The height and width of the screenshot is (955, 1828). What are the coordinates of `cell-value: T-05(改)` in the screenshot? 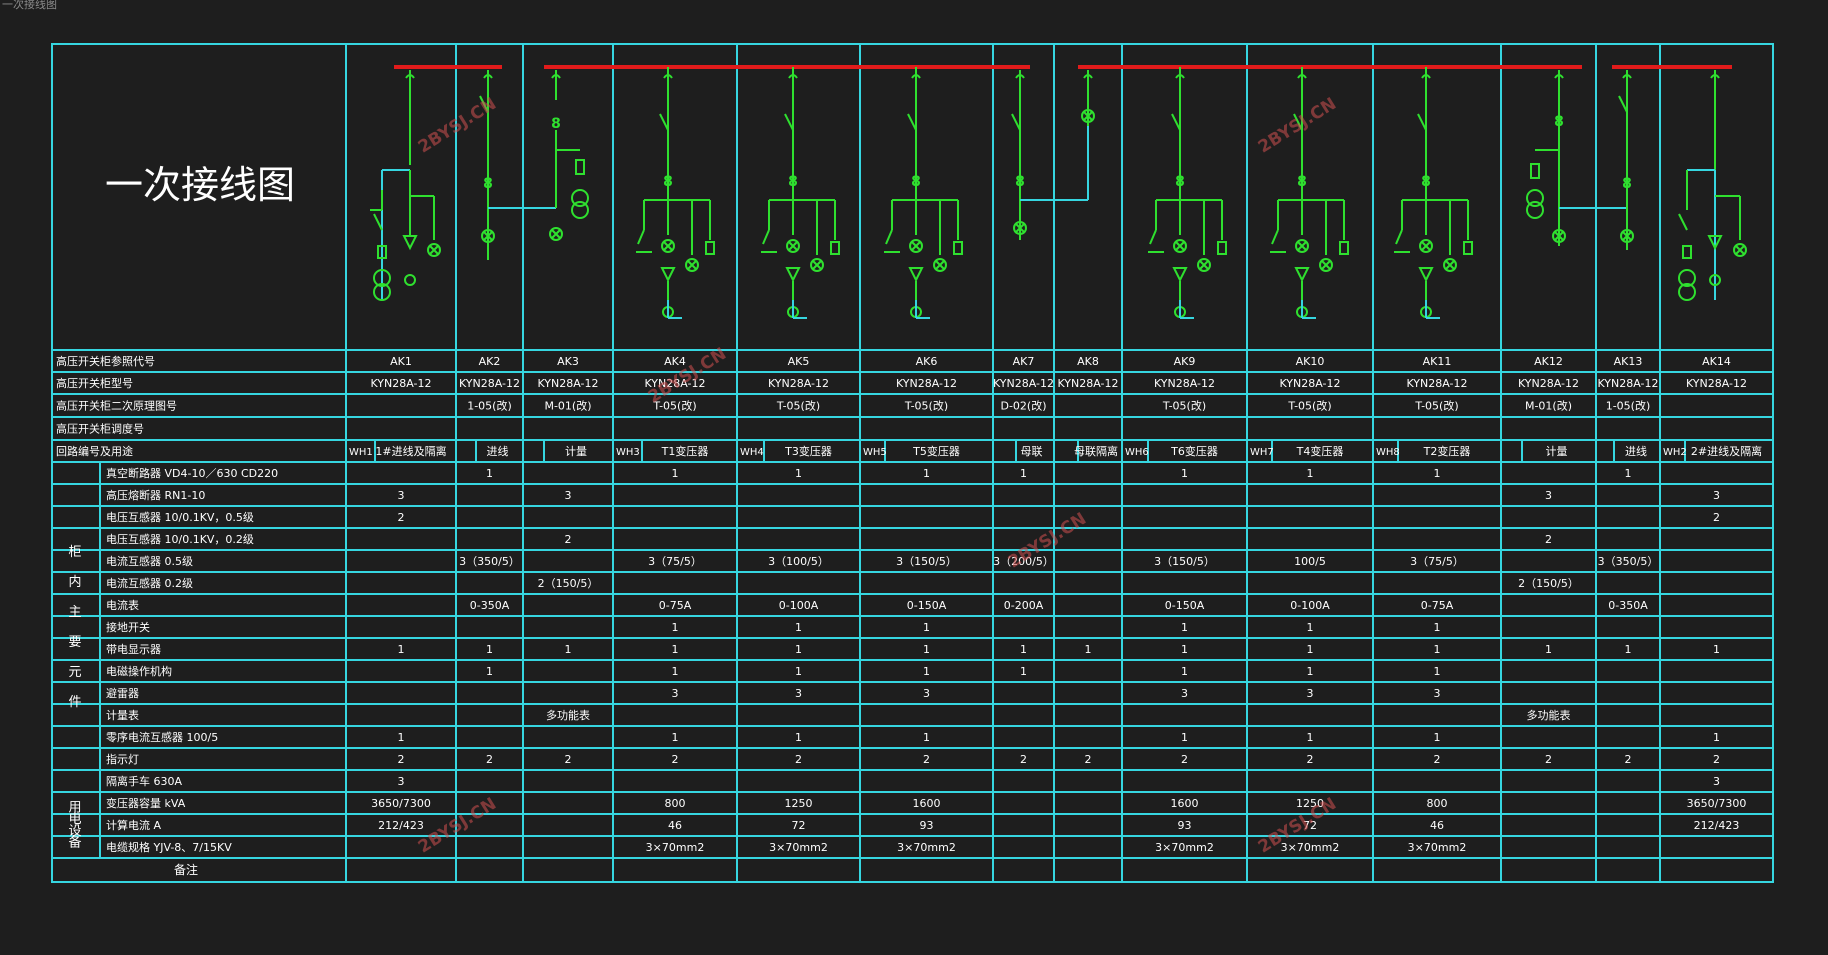 It's located at (926, 406).